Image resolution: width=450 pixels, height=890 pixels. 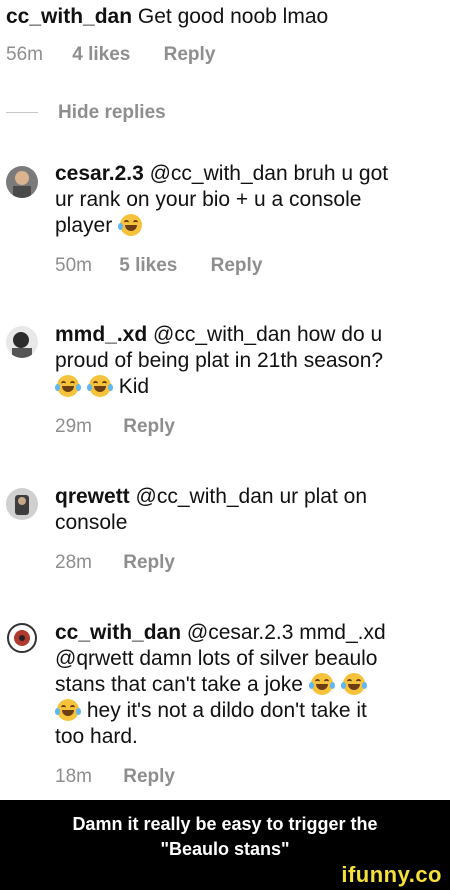 I want to click on reply-2-text-end: Kid, so click(x=134, y=386).